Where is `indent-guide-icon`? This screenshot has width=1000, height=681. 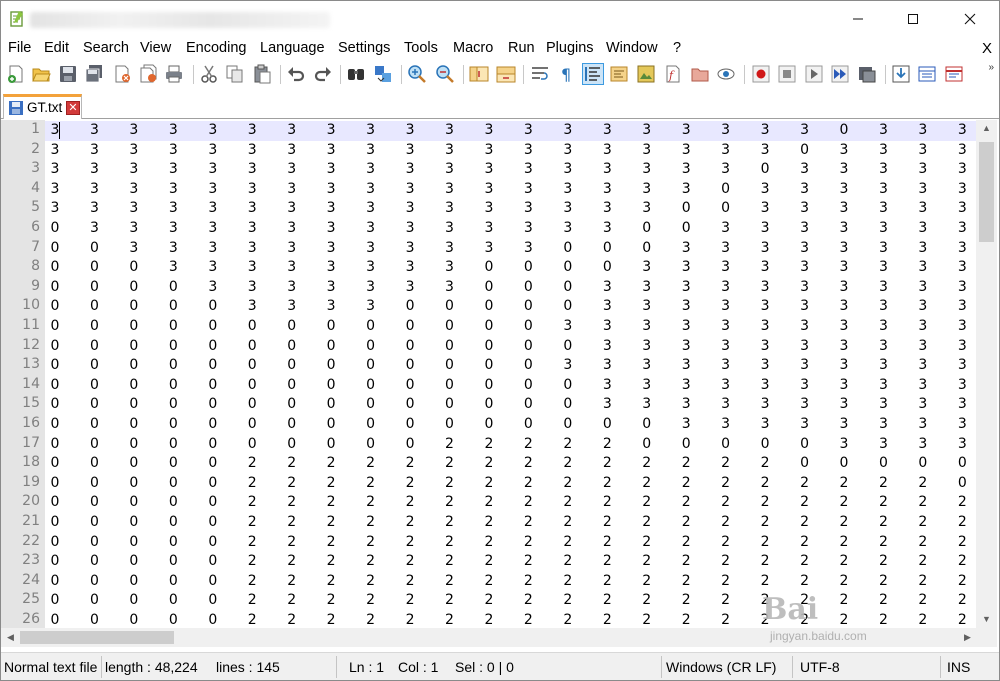 indent-guide-icon is located at coordinates (593, 74).